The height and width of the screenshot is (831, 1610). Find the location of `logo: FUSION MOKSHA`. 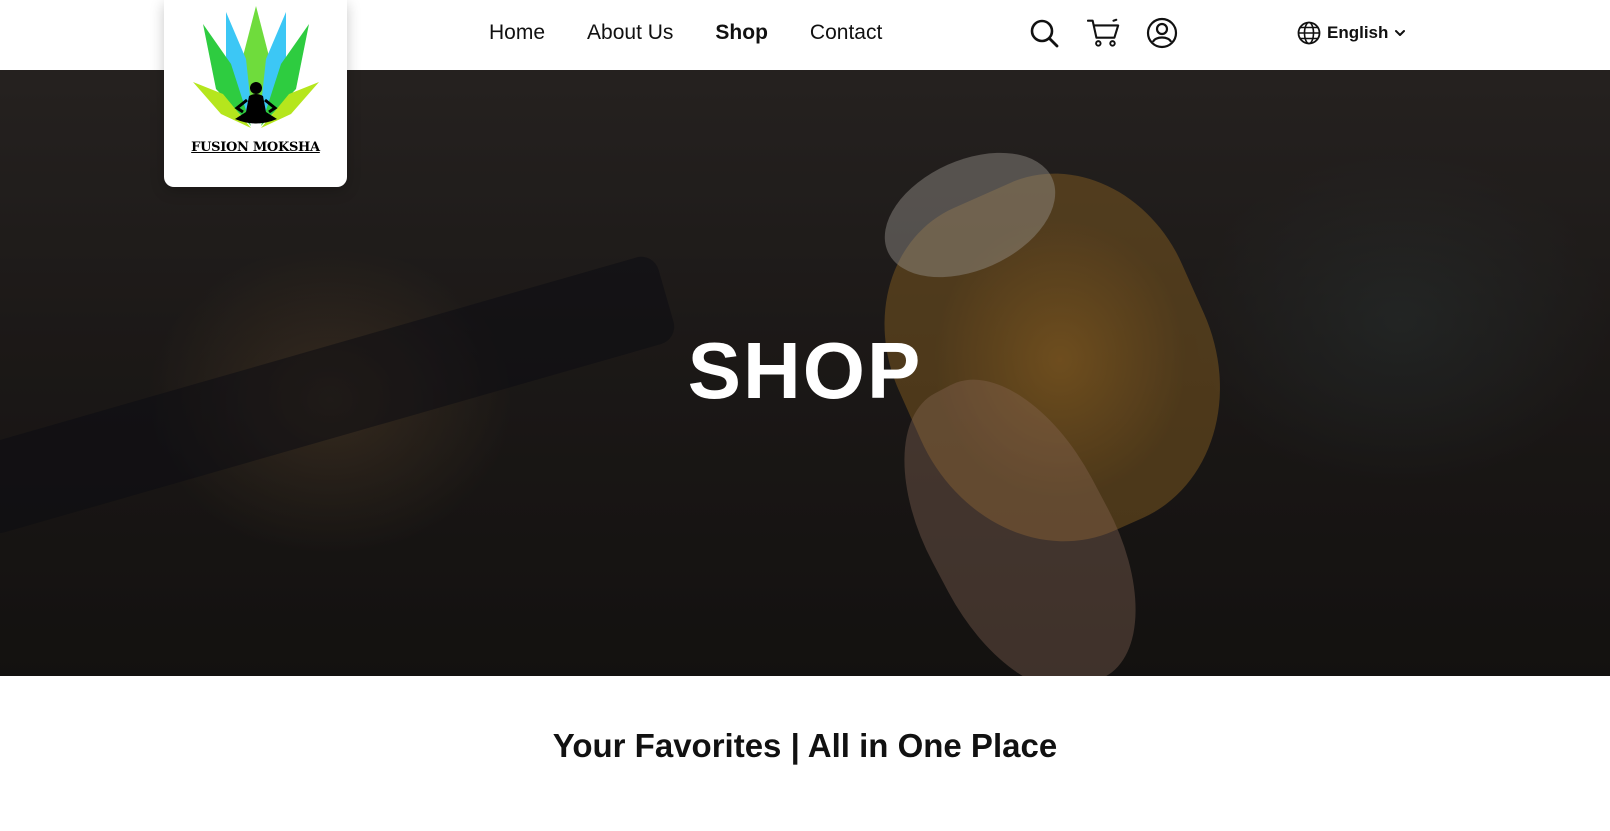

logo: FUSION MOKSHA is located at coordinates (255, 93).